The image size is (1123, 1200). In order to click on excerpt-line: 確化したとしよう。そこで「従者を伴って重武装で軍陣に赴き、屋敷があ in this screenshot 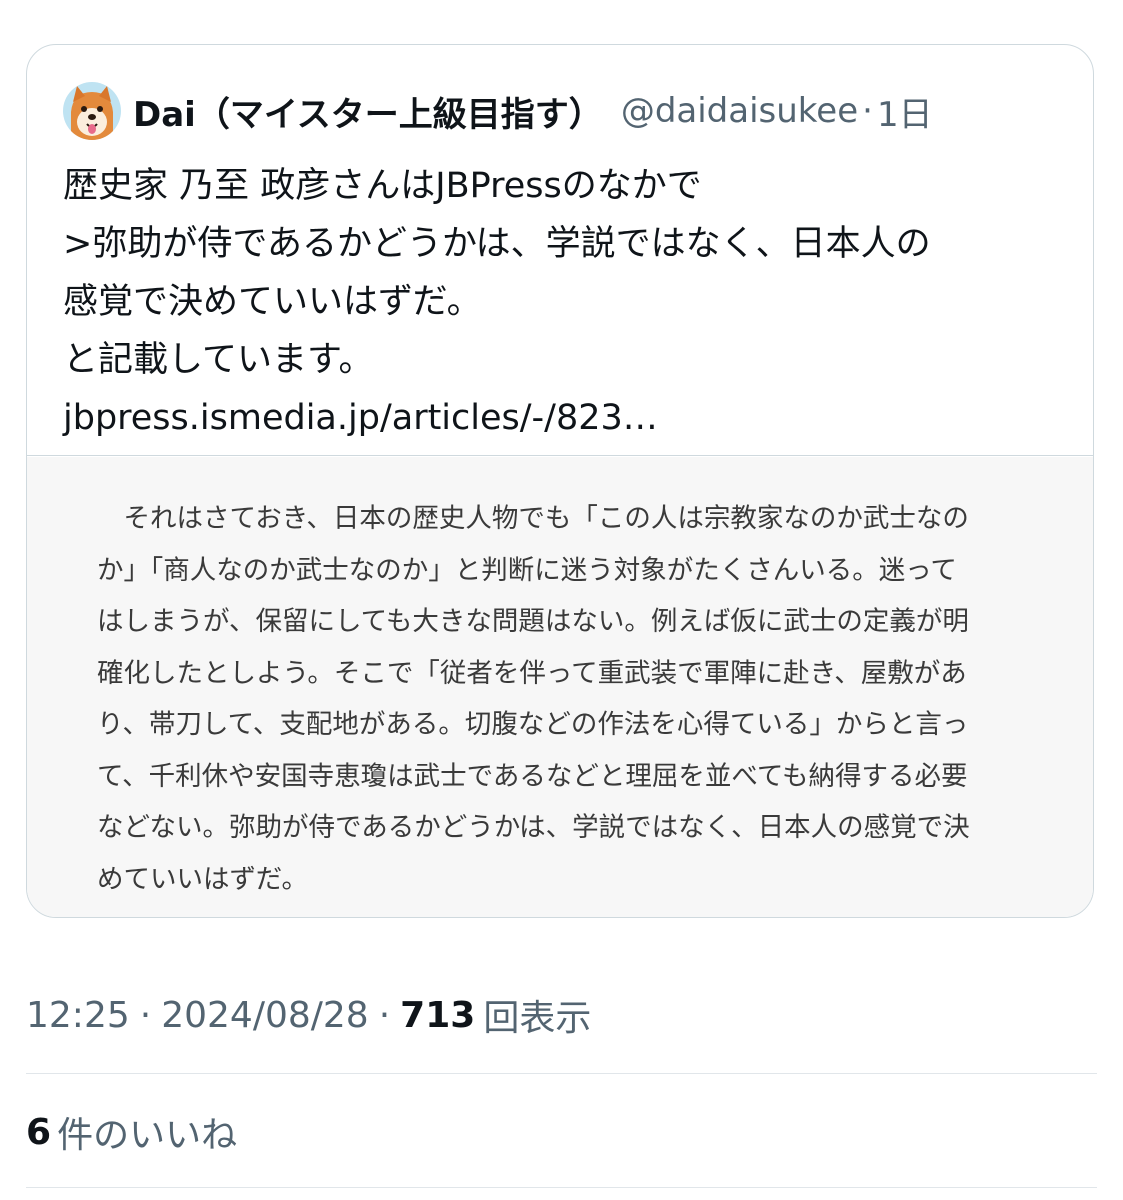, I will do `click(532, 673)`.